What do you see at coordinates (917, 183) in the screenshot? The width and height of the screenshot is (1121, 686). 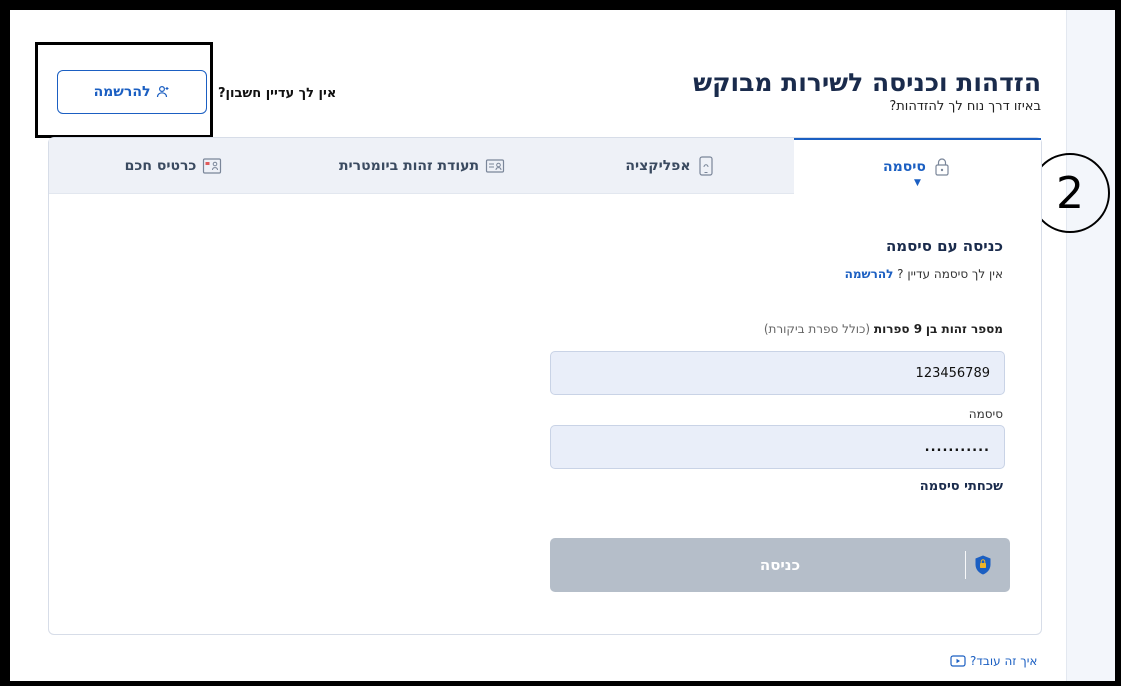 I see `active-tab-caret-icon: ▼` at bounding box center [917, 183].